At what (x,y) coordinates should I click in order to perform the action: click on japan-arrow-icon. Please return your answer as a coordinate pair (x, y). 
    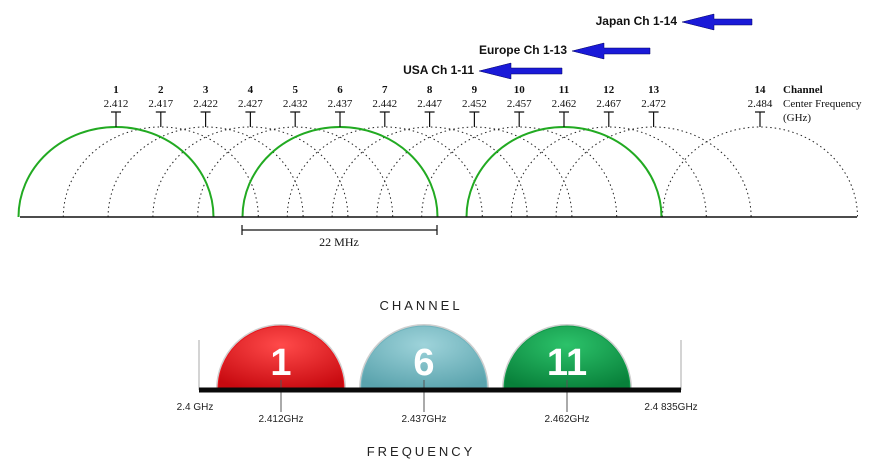
    Looking at the image, I should click on (717, 22).